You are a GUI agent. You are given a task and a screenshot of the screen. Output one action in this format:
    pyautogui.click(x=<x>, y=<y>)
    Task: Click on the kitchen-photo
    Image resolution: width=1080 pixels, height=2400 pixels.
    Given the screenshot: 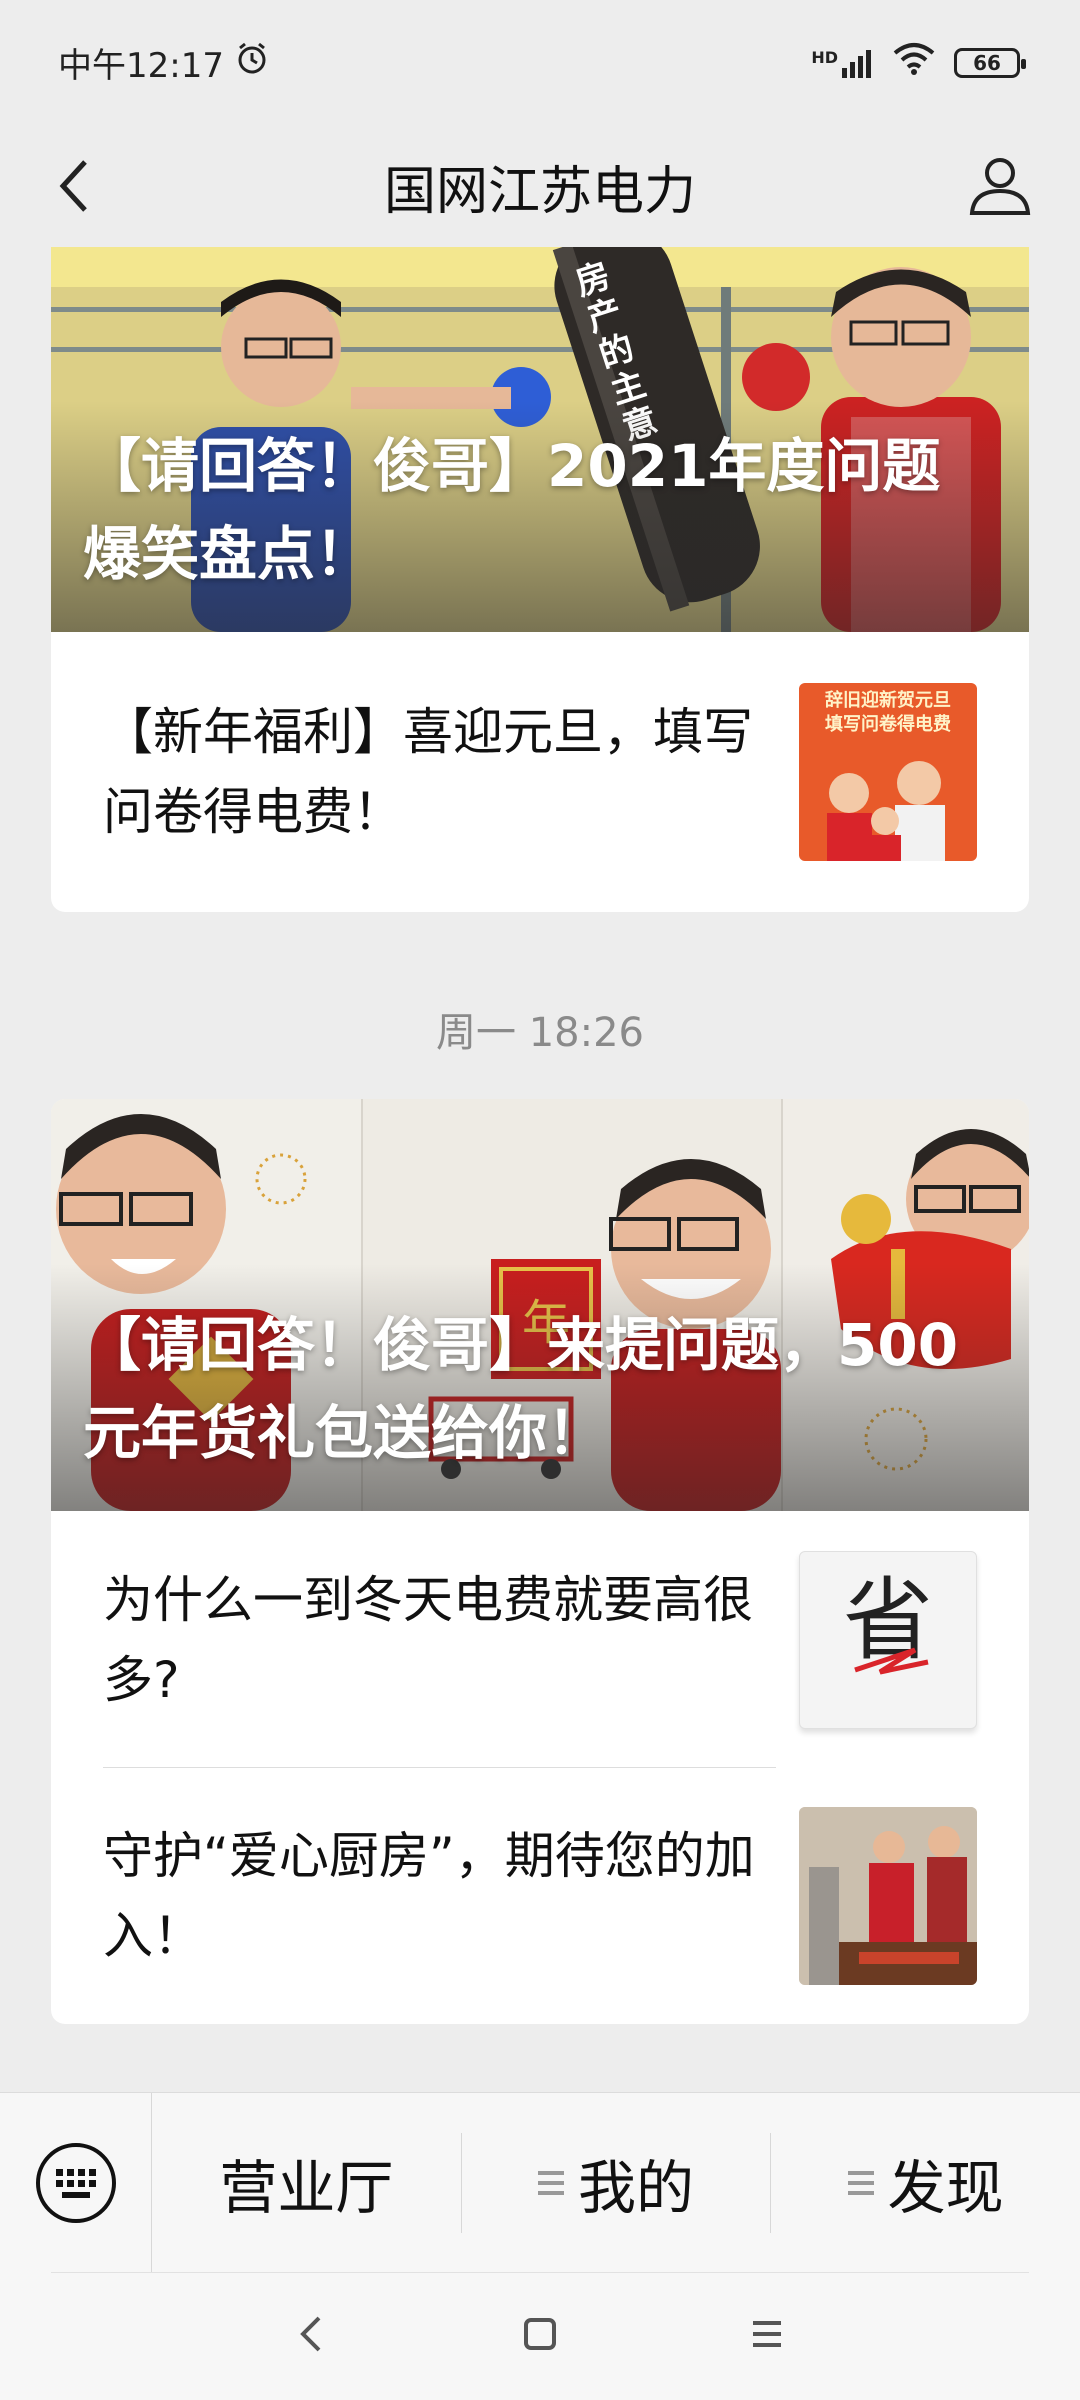 What is the action you would take?
    pyautogui.click(x=888, y=1896)
    